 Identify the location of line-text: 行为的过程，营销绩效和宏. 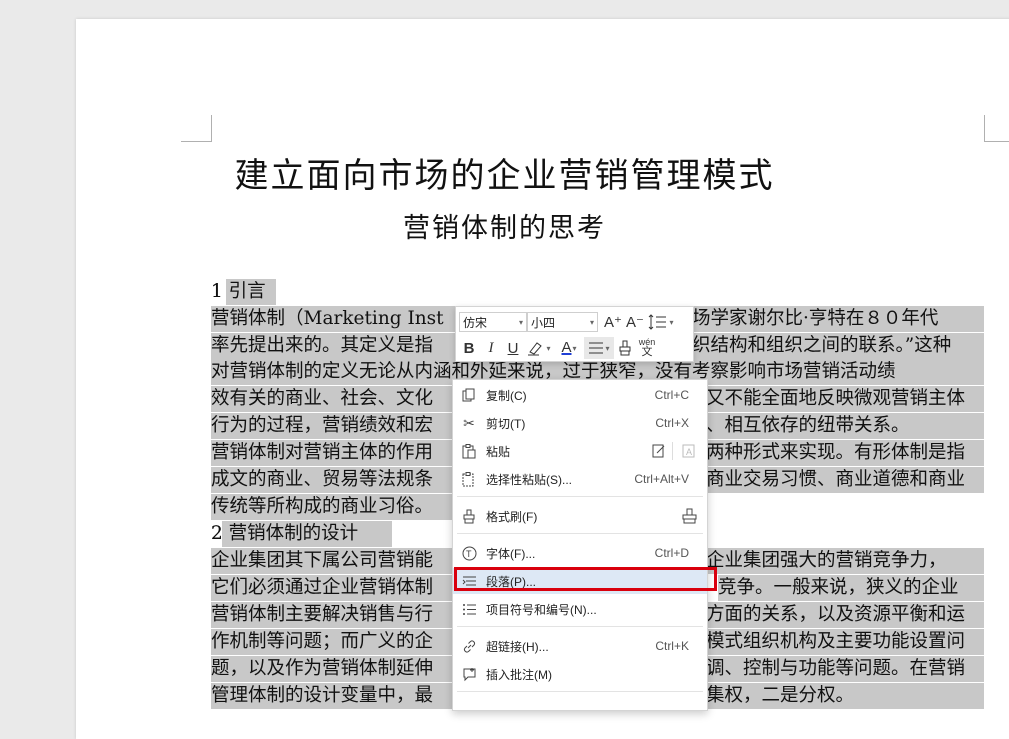
(322, 425).